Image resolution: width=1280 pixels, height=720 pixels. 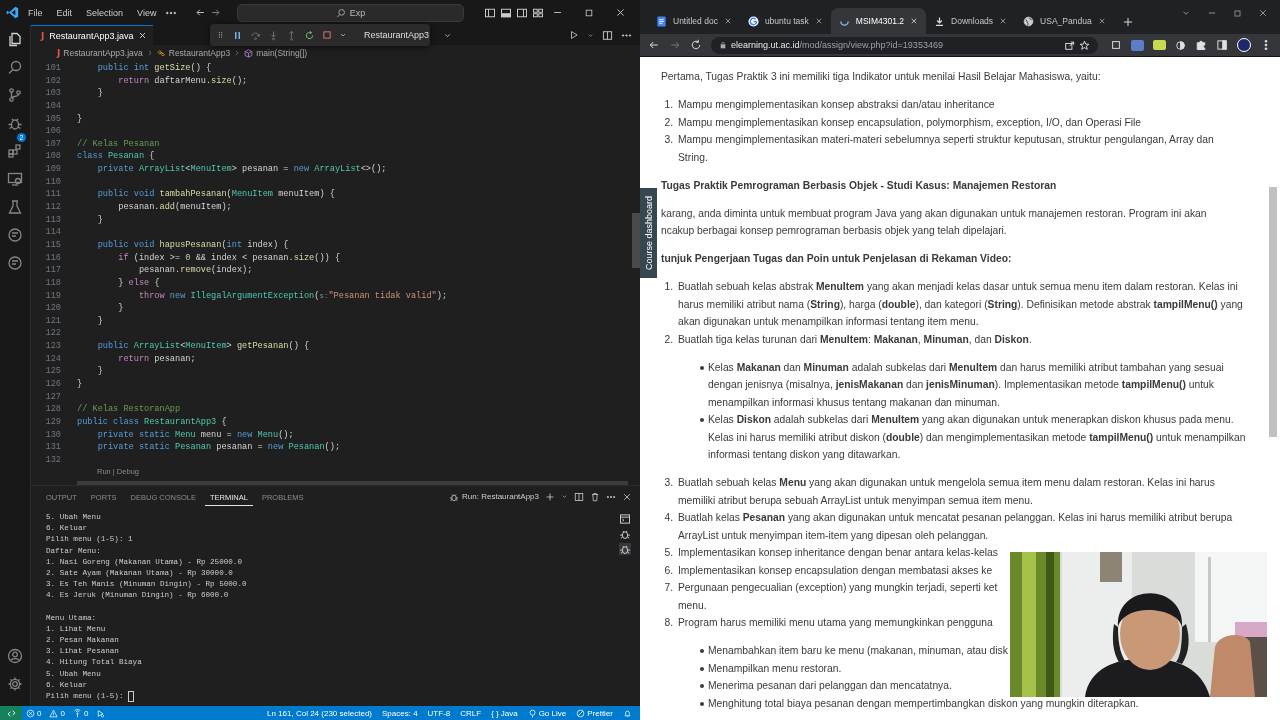 What do you see at coordinates (1222, 45) in the screenshot?
I see `side-panel-icon` at bounding box center [1222, 45].